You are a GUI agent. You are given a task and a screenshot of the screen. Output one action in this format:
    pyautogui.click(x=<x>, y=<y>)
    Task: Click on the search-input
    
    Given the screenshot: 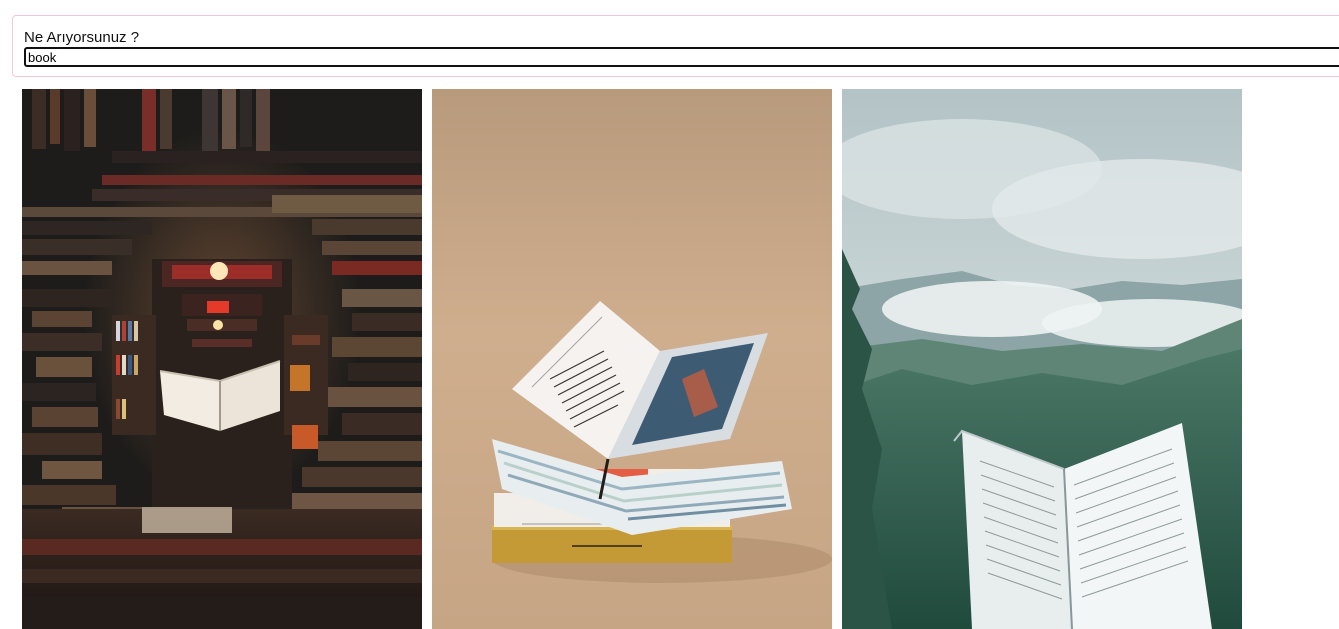 What is the action you would take?
    pyautogui.click(x=681, y=57)
    